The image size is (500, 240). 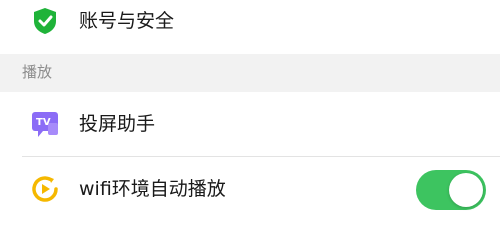 What do you see at coordinates (45, 189) in the screenshot?
I see `play-circle-icon` at bounding box center [45, 189].